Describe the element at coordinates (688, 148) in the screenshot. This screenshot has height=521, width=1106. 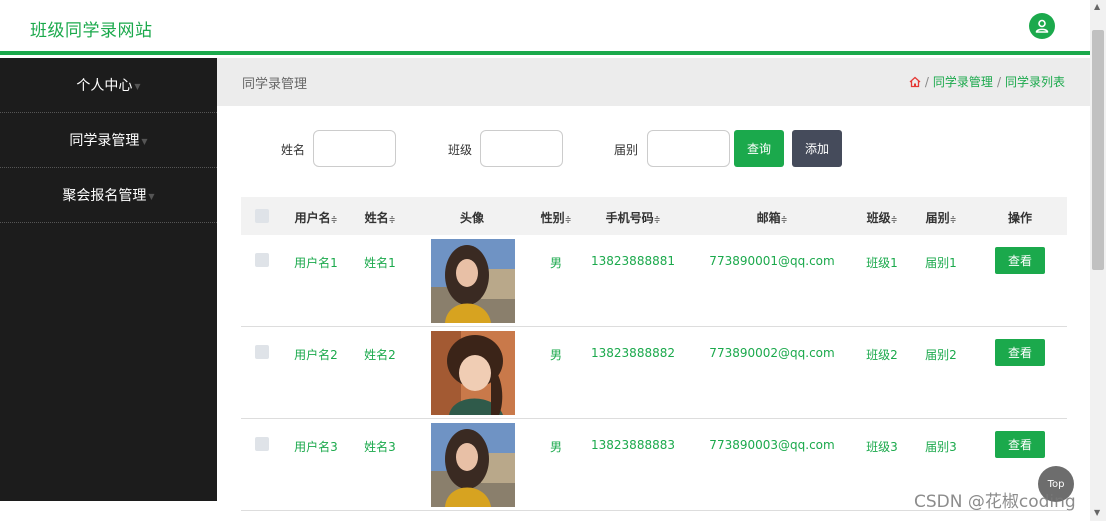
I see `grade-input` at that location.